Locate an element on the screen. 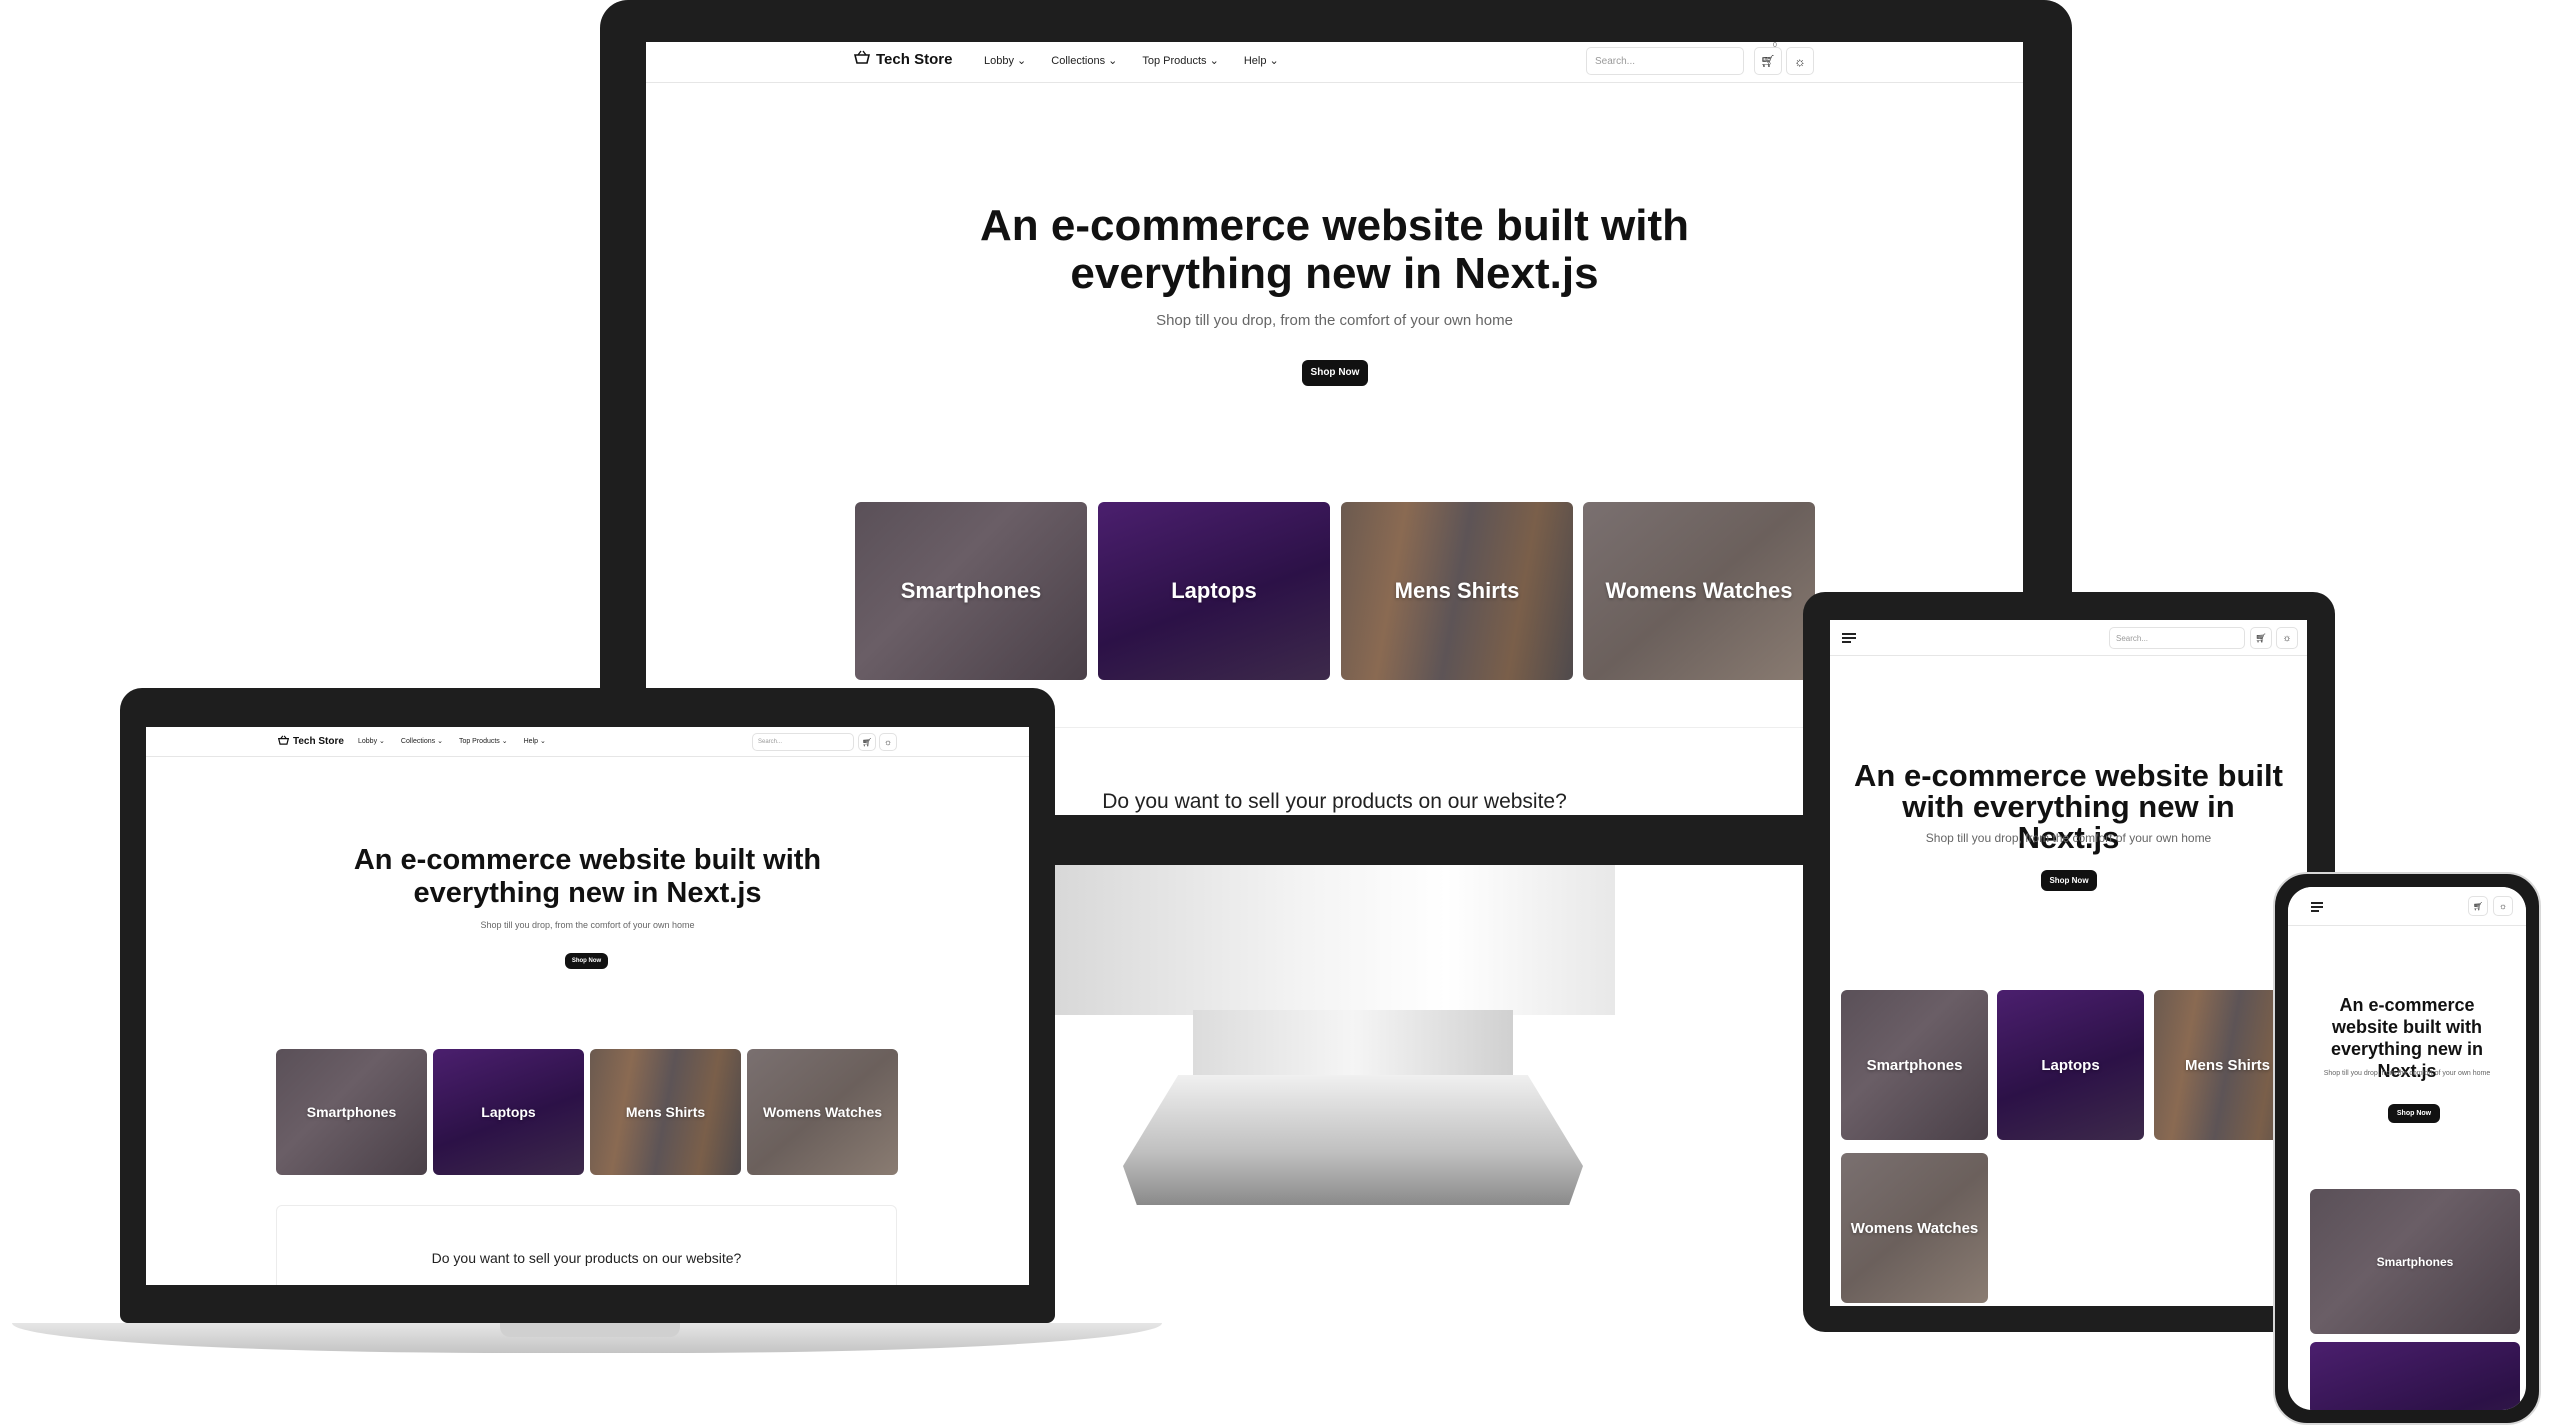 The width and height of the screenshot is (2551, 1426). monitor-stand-base is located at coordinates (1353, 1140).